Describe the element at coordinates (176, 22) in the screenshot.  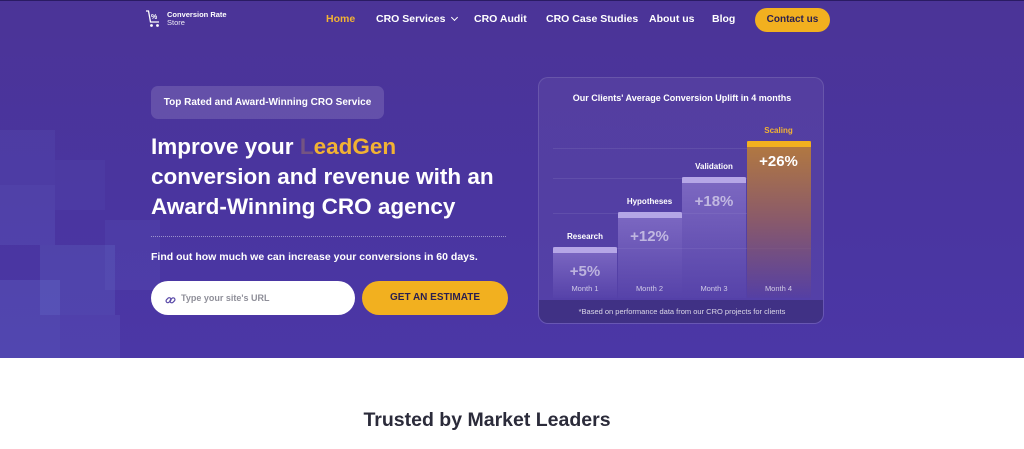
I see `logo-line-2: Store` at that location.